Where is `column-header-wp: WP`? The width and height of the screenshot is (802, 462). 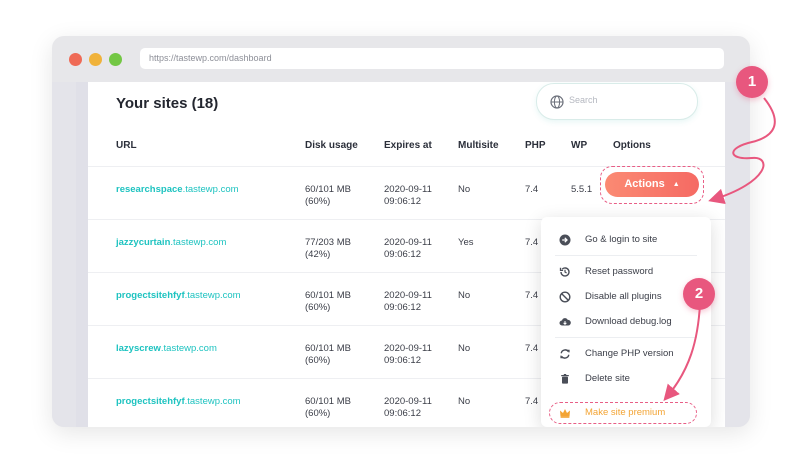 column-header-wp: WP is located at coordinates (579, 145).